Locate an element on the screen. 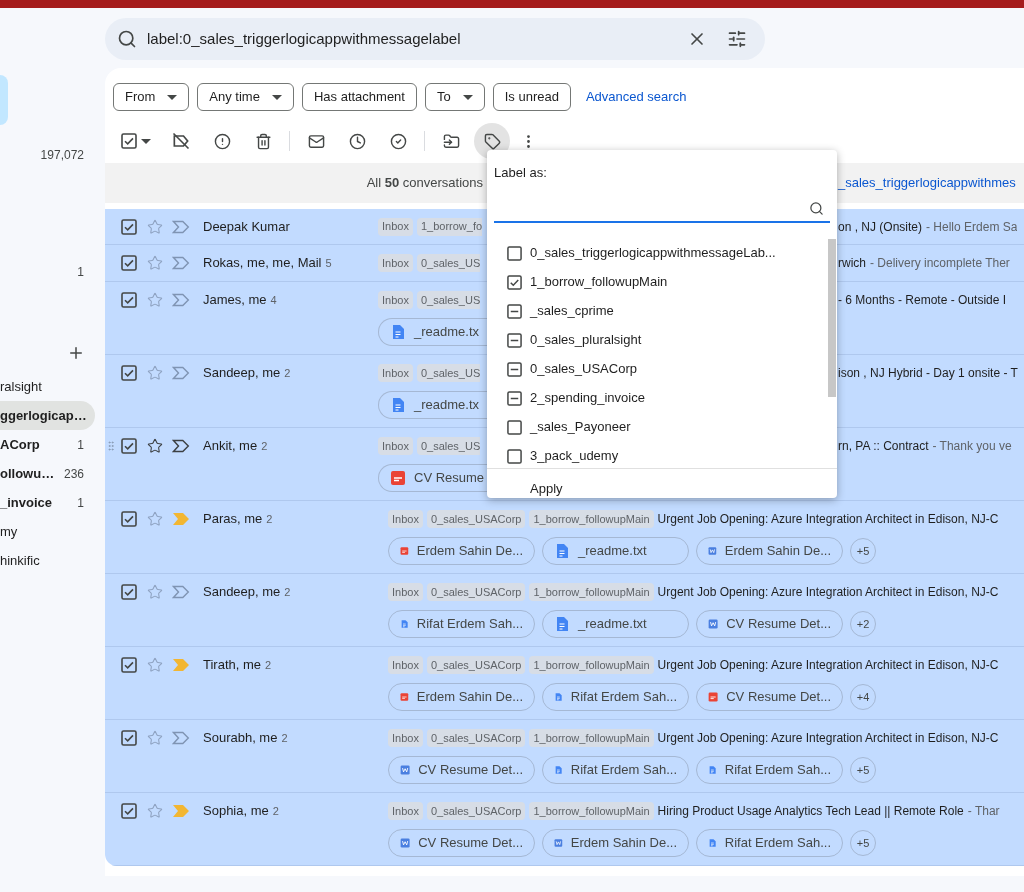 This screenshot has height=892, width=1024. email-snippet: - Delivery incomplete Ther is located at coordinates (940, 263).